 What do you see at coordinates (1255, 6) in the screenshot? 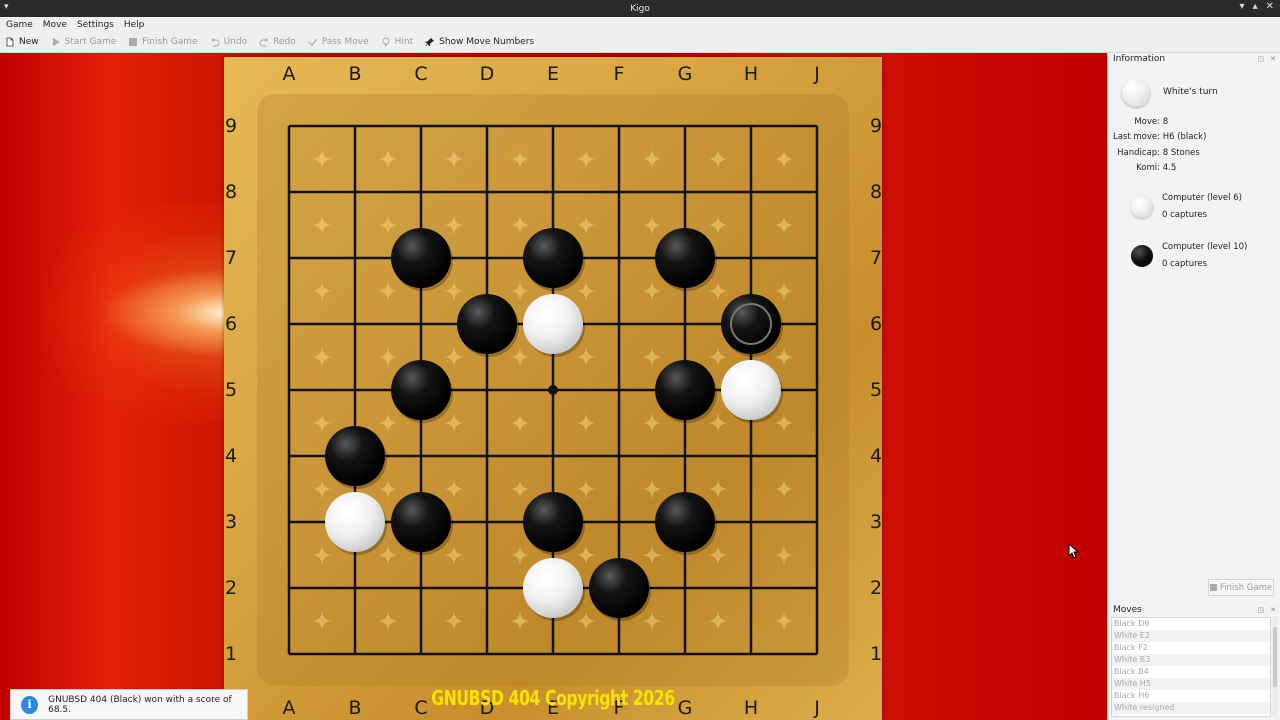
I see `maximize-icon: ▴` at bounding box center [1255, 6].